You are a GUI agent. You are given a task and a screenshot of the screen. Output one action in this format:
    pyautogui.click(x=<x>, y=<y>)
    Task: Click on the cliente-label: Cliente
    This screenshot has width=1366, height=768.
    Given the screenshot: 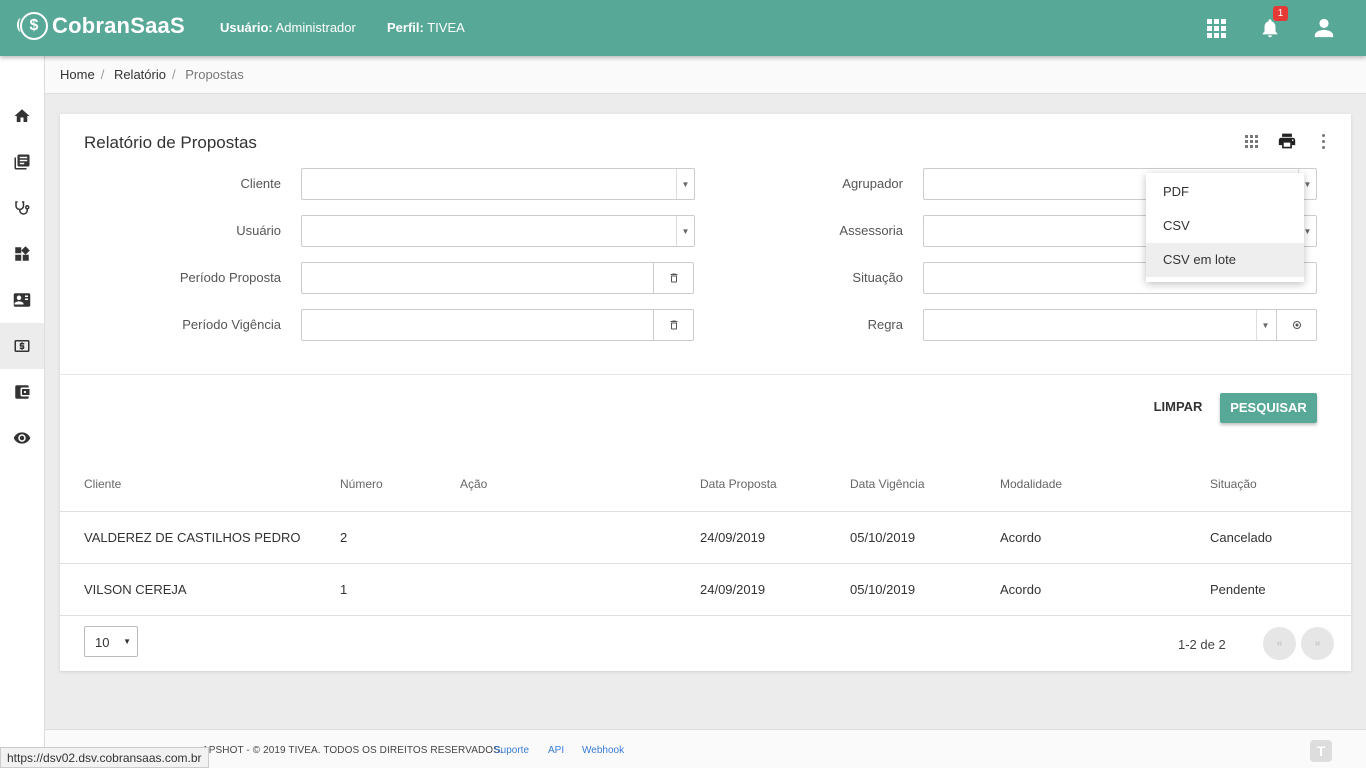 What is the action you would take?
    pyautogui.click(x=260, y=183)
    